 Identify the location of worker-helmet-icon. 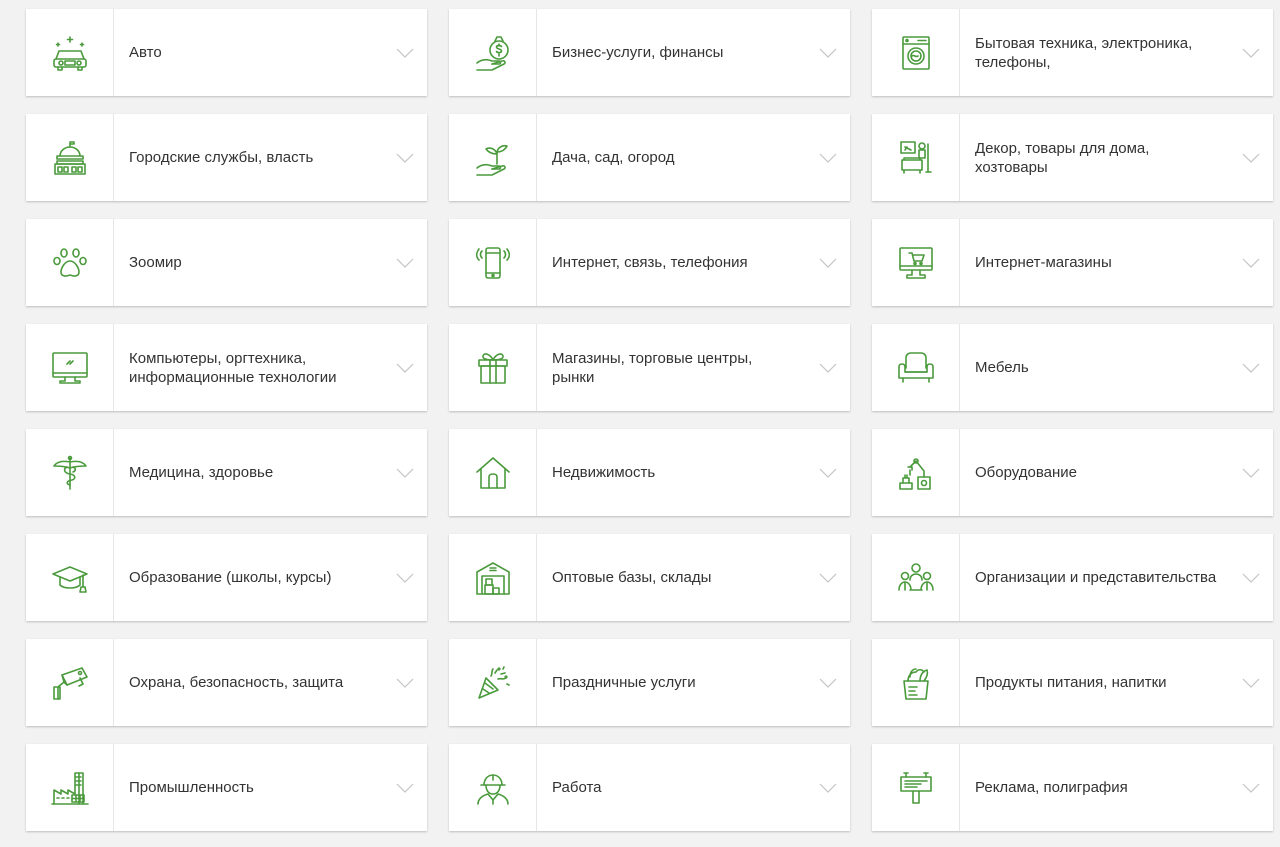
(492, 789).